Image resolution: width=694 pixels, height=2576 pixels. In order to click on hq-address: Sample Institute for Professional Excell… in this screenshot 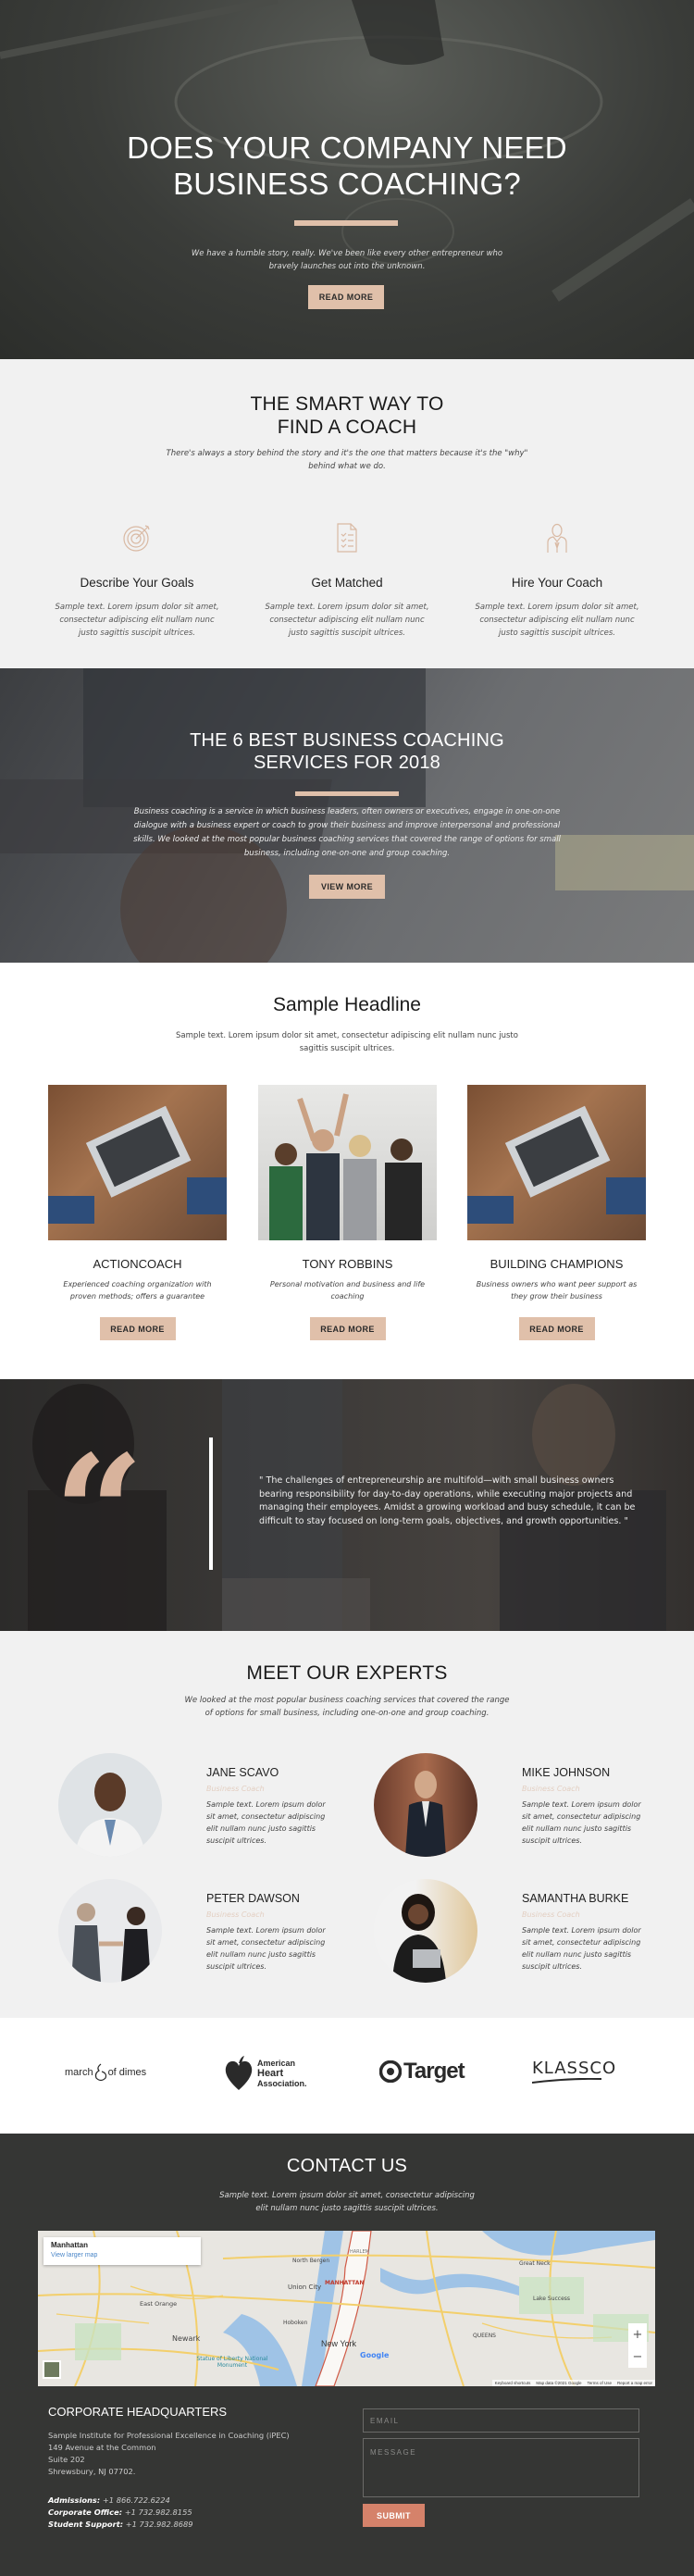, I will do `click(169, 2454)`.